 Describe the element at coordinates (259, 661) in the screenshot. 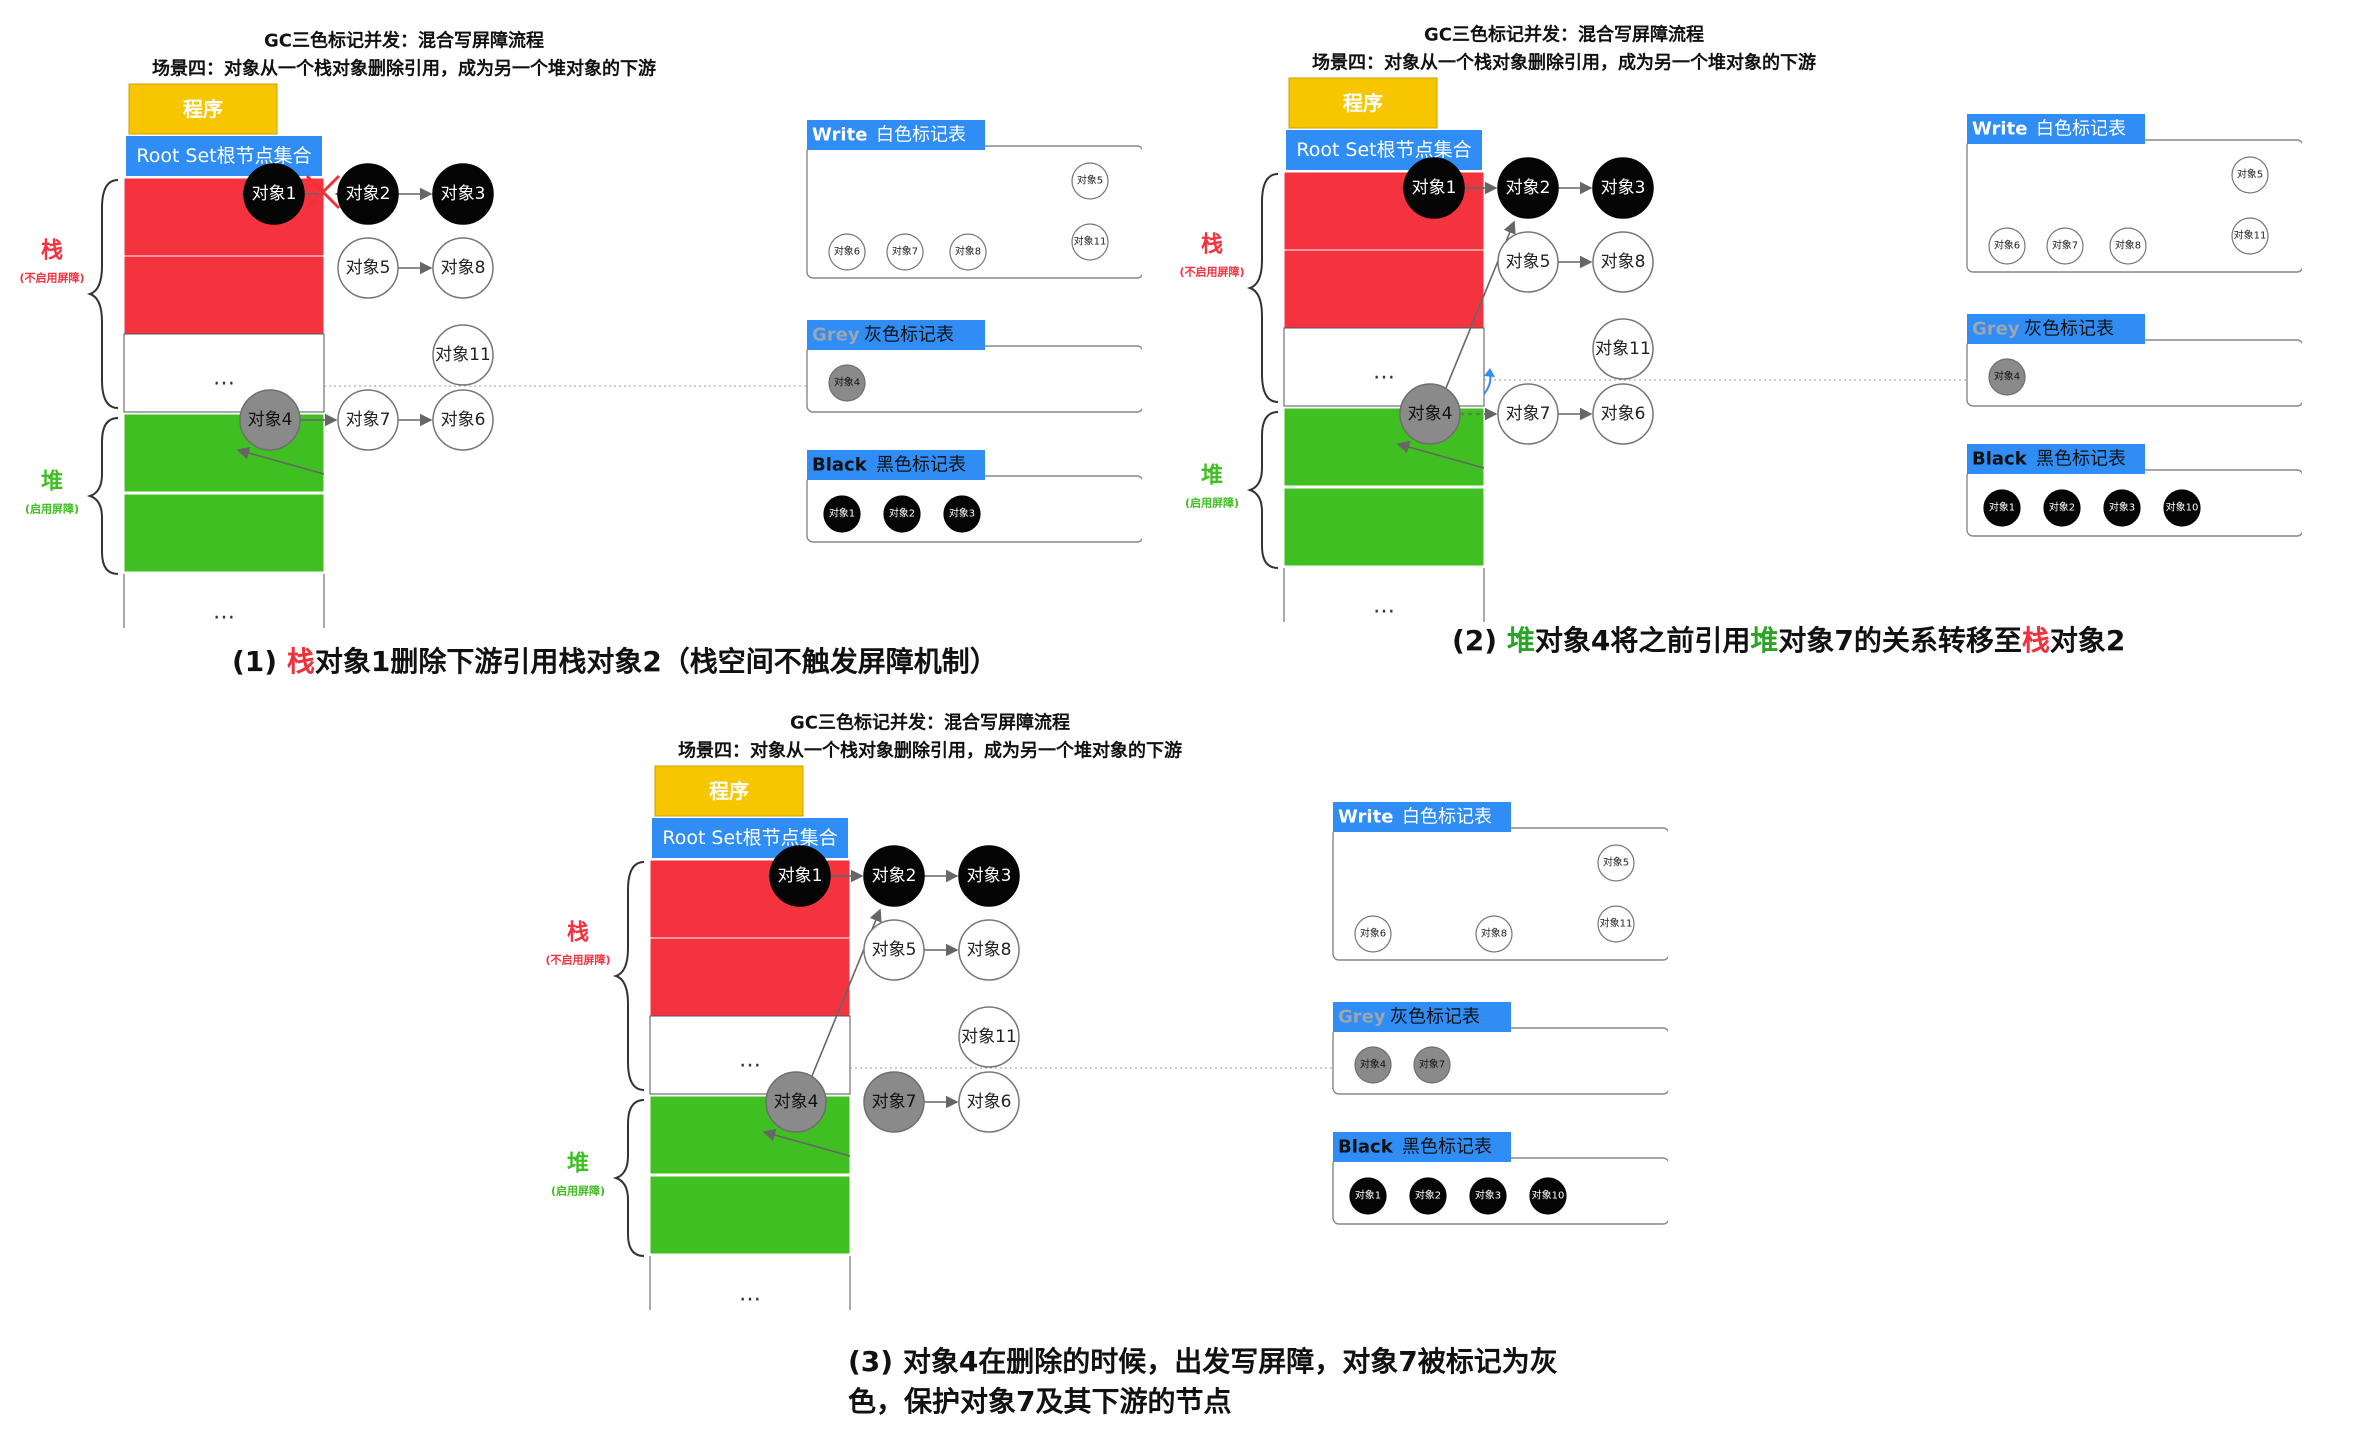

I see `caption-1-prefix: (1)` at that location.